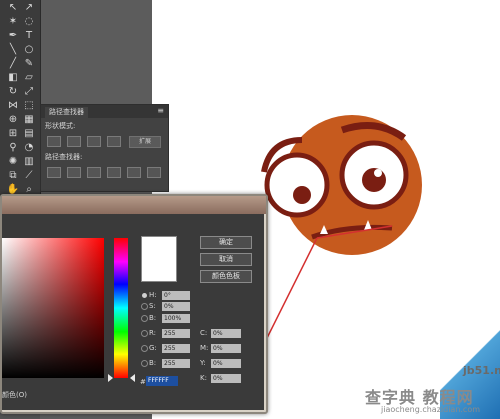  What do you see at coordinates (13, 50) in the screenshot?
I see `line-tool-icon: ╲` at bounding box center [13, 50].